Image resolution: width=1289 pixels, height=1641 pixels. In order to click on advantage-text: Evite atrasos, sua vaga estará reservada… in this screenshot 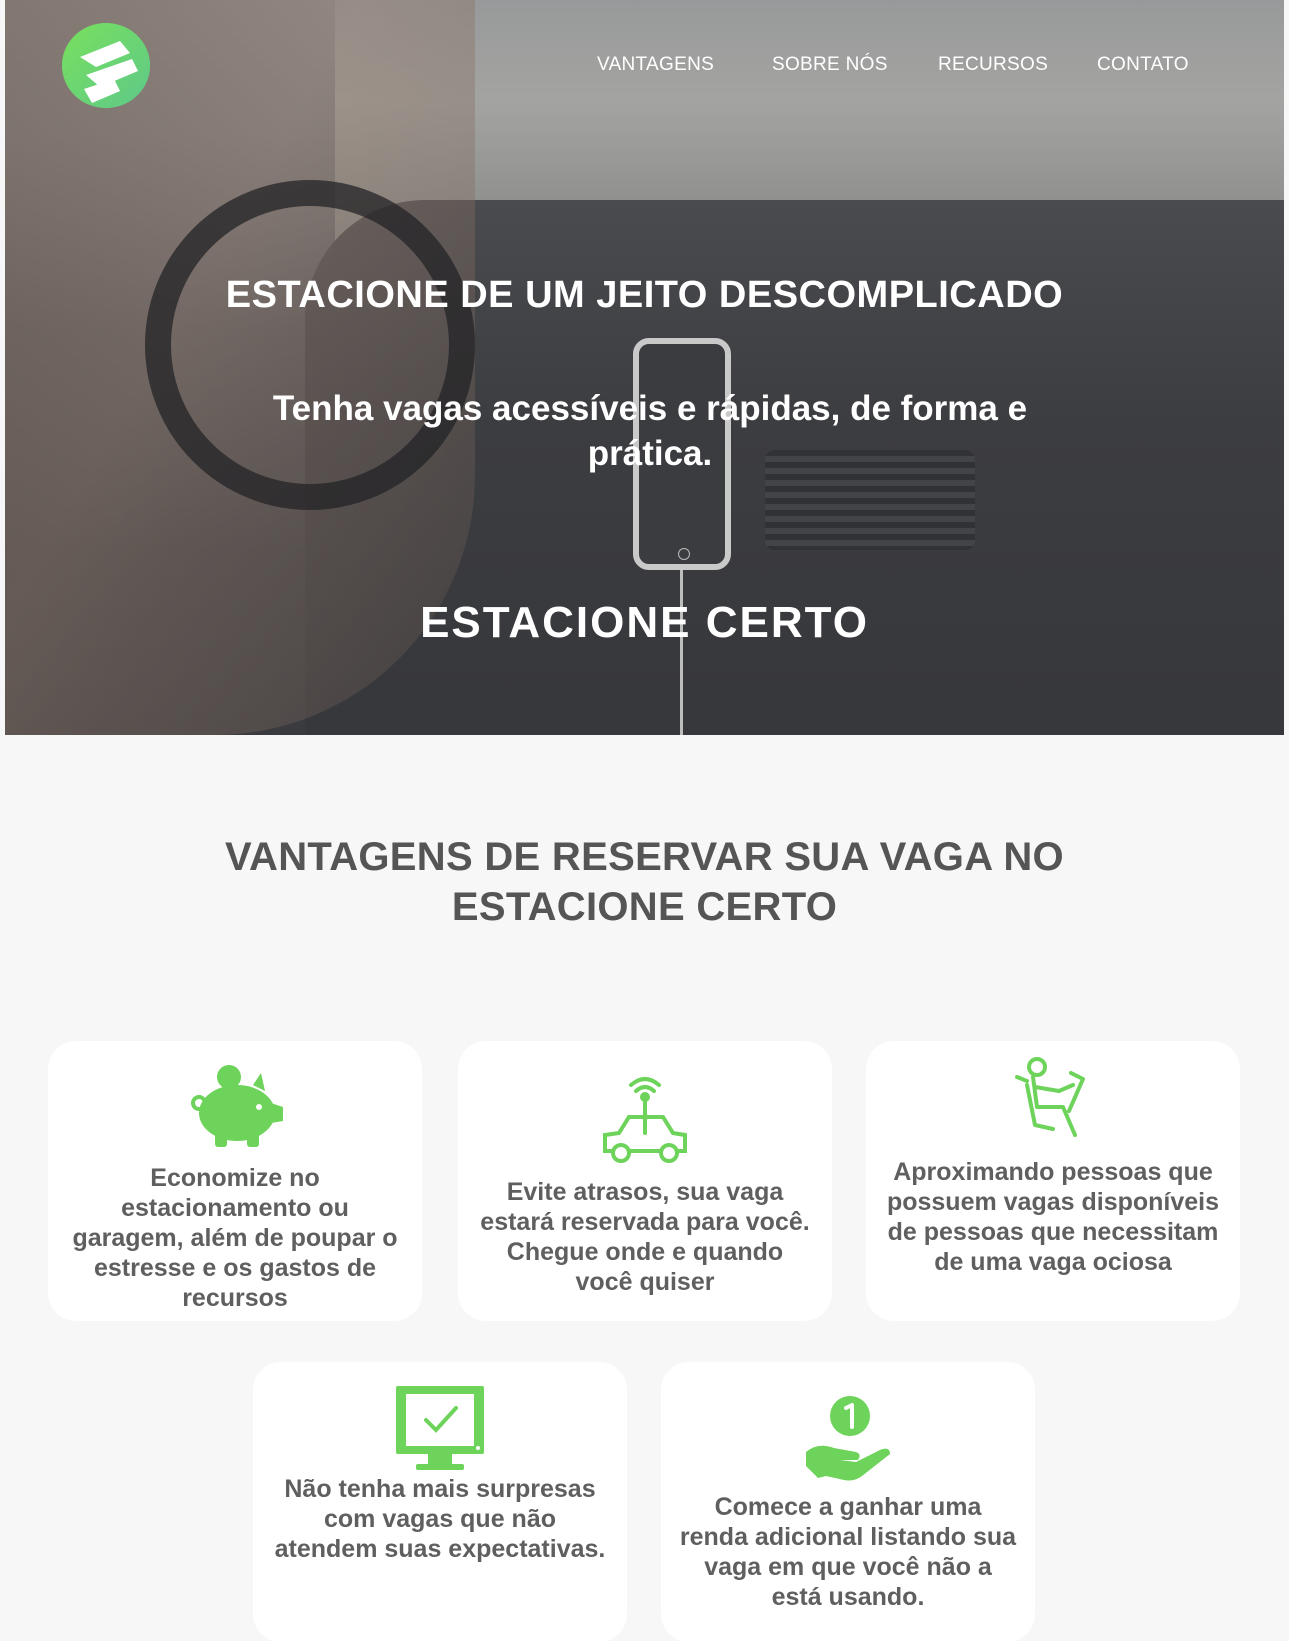, I will do `click(645, 1237)`.